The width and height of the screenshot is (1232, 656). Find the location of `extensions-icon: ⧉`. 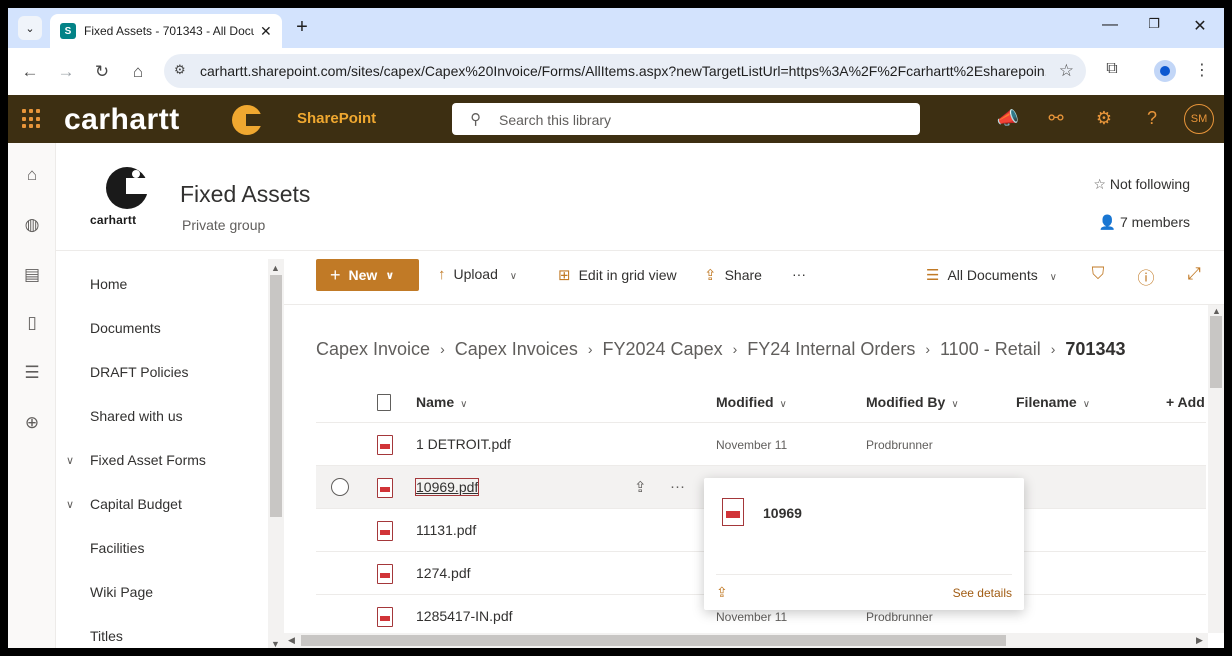

extensions-icon: ⧉ is located at coordinates (1112, 69).